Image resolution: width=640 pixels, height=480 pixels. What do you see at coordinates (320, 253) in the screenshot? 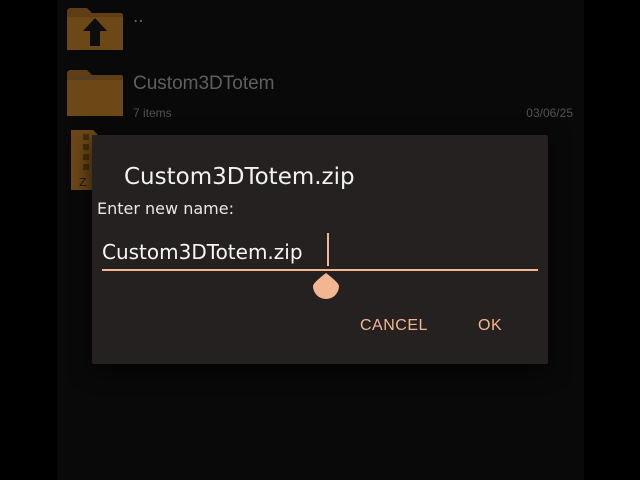
I see `new-name-input` at bounding box center [320, 253].